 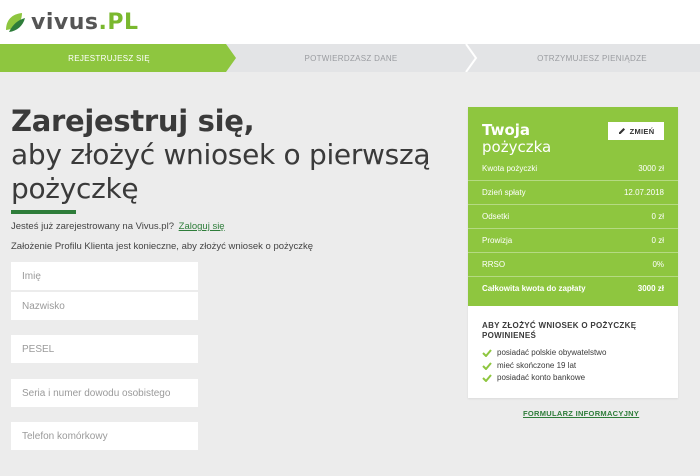 I want to click on requirement-item: mieć skończone 19 lat, so click(x=572, y=365).